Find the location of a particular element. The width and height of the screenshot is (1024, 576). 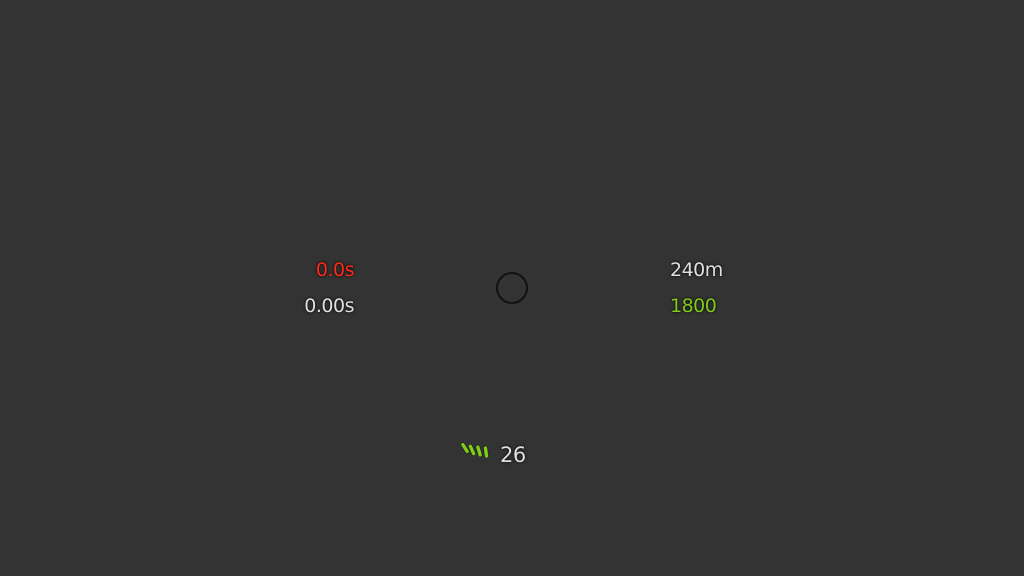

crosshair-ring-icon is located at coordinates (512, 288).